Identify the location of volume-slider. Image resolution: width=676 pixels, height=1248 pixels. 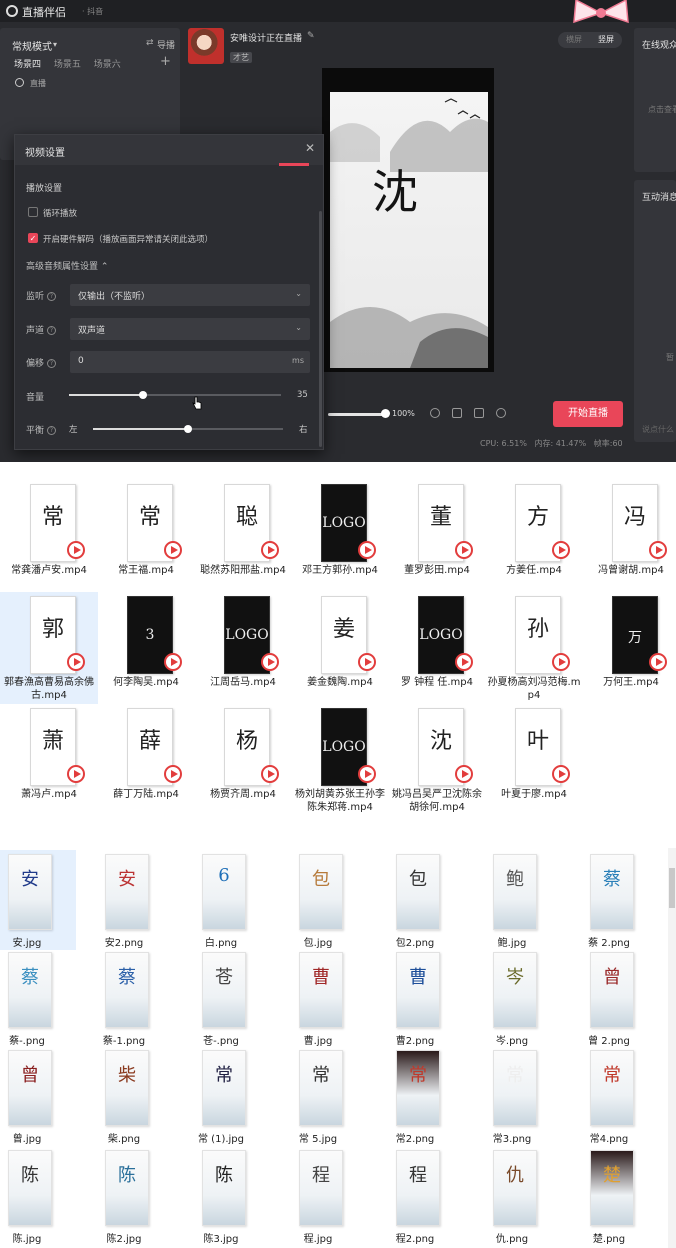
(175, 395).